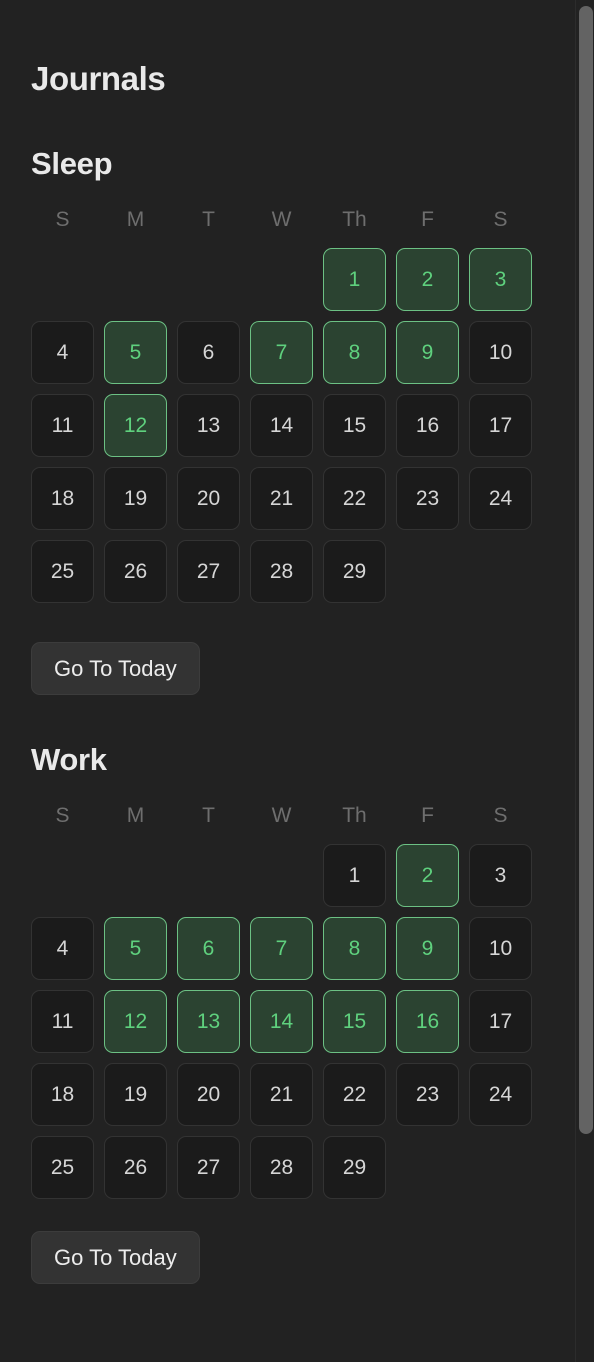 This screenshot has height=1362, width=594. What do you see at coordinates (69, 759) in the screenshot?
I see `journal-title: Work` at bounding box center [69, 759].